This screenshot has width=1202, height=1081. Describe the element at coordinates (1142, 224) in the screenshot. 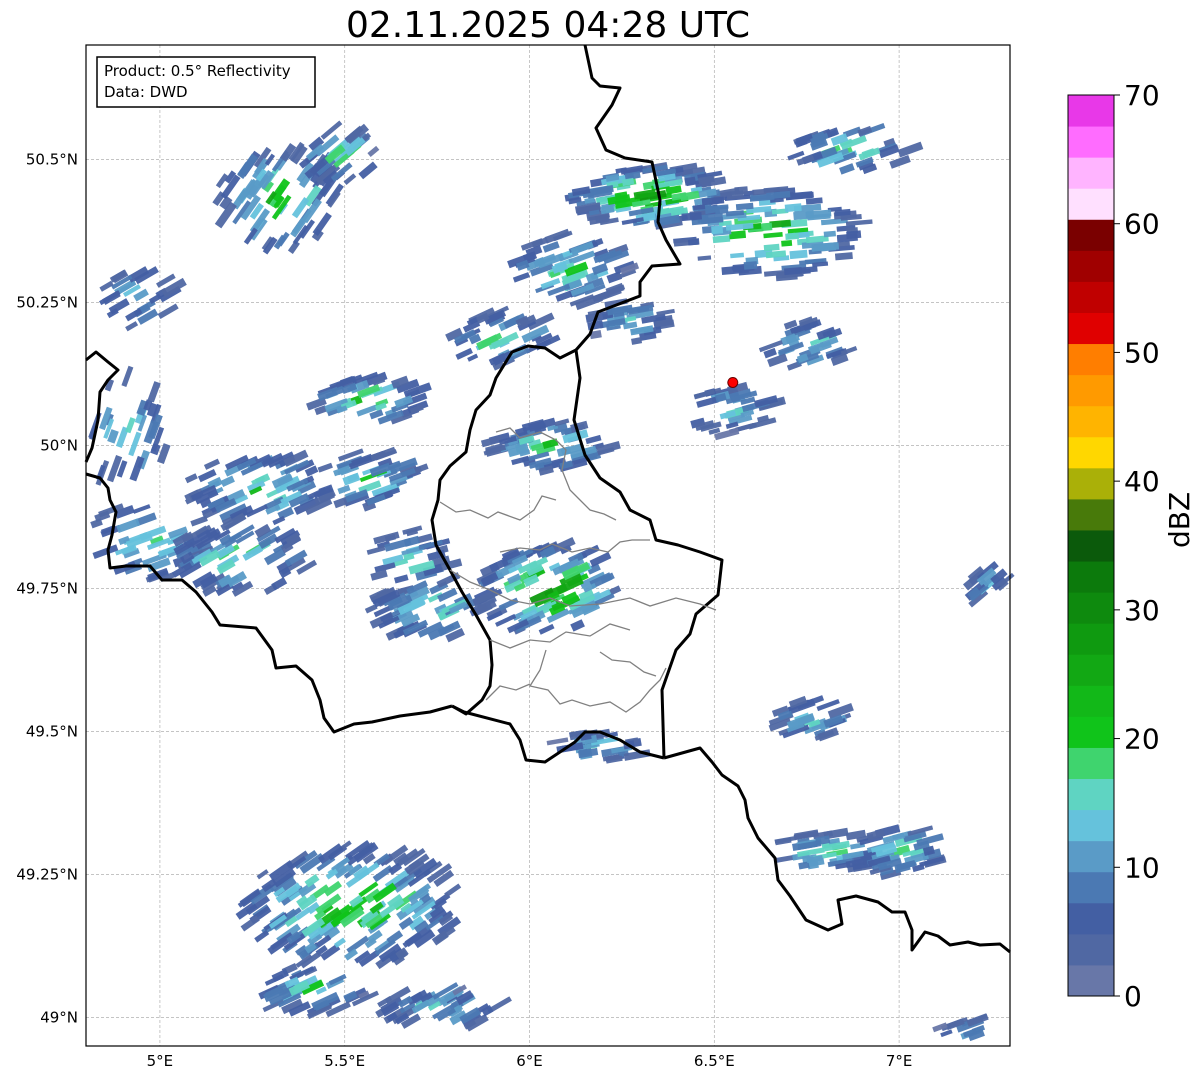

I see `colorbar-tick-label: 60` at that location.